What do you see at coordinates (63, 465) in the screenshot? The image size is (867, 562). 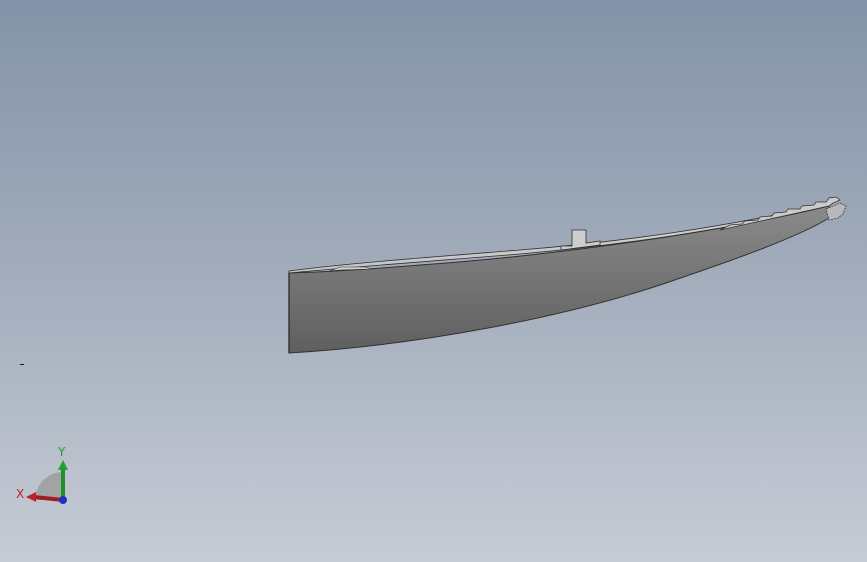 I see `triad-y-arrow` at bounding box center [63, 465].